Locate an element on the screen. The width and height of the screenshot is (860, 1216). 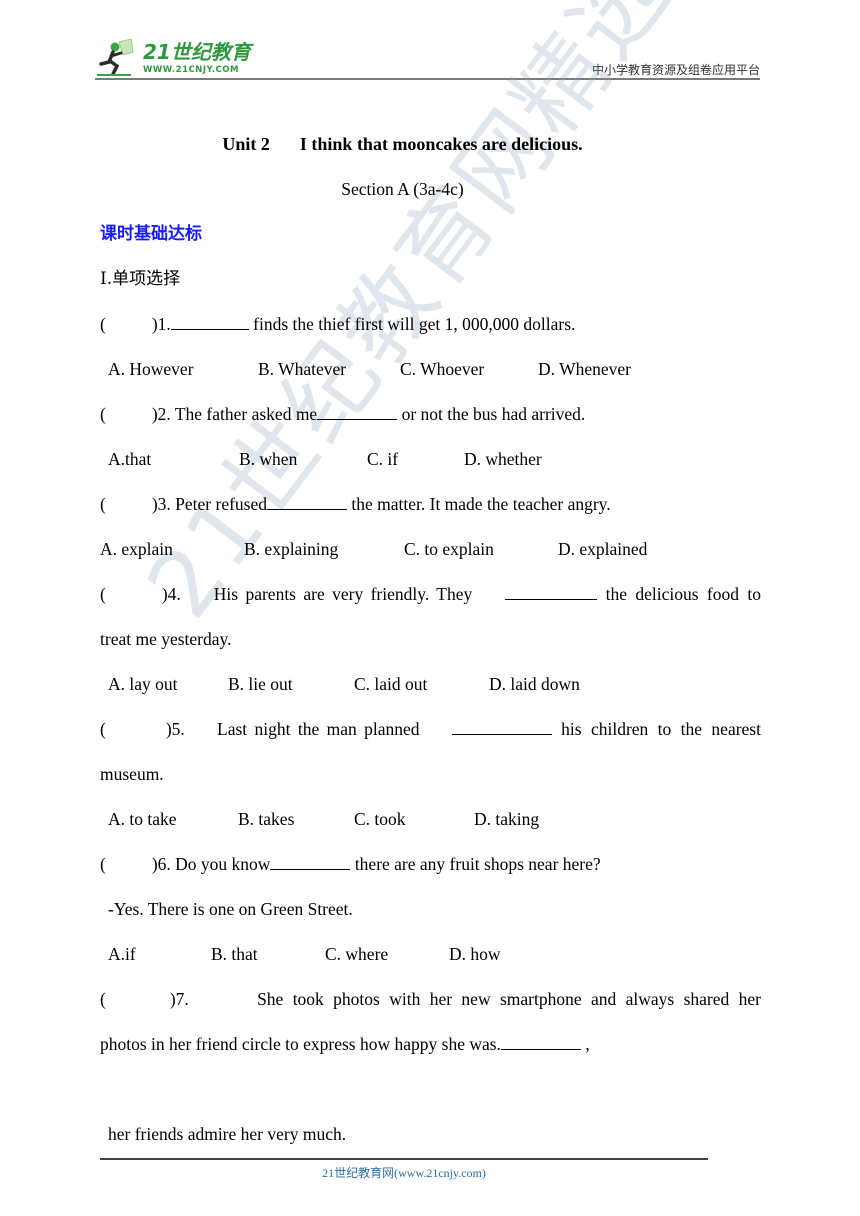
option-a: A.if is located at coordinates (159, 954).